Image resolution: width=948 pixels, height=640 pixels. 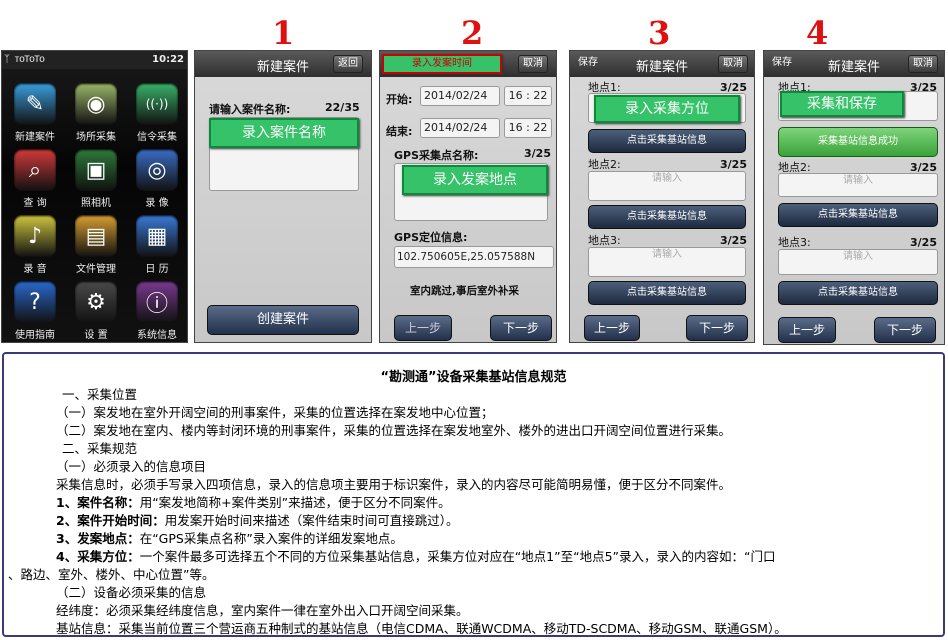 What do you see at coordinates (271, 538) in the screenshot?
I see `item-case-place-value: 在“GPS采集点名称”录入案件的详细发案地点。` at bounding box center [271, 538].